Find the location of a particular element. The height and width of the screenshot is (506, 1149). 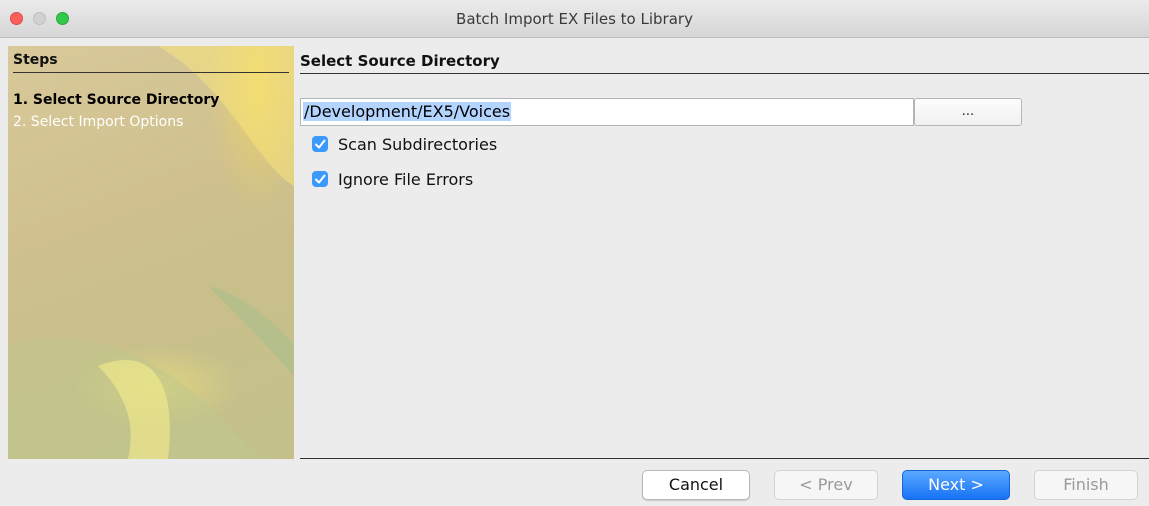

scan-subdirectories-label: Scan Subdirectories is located at coordinates (418, 144).